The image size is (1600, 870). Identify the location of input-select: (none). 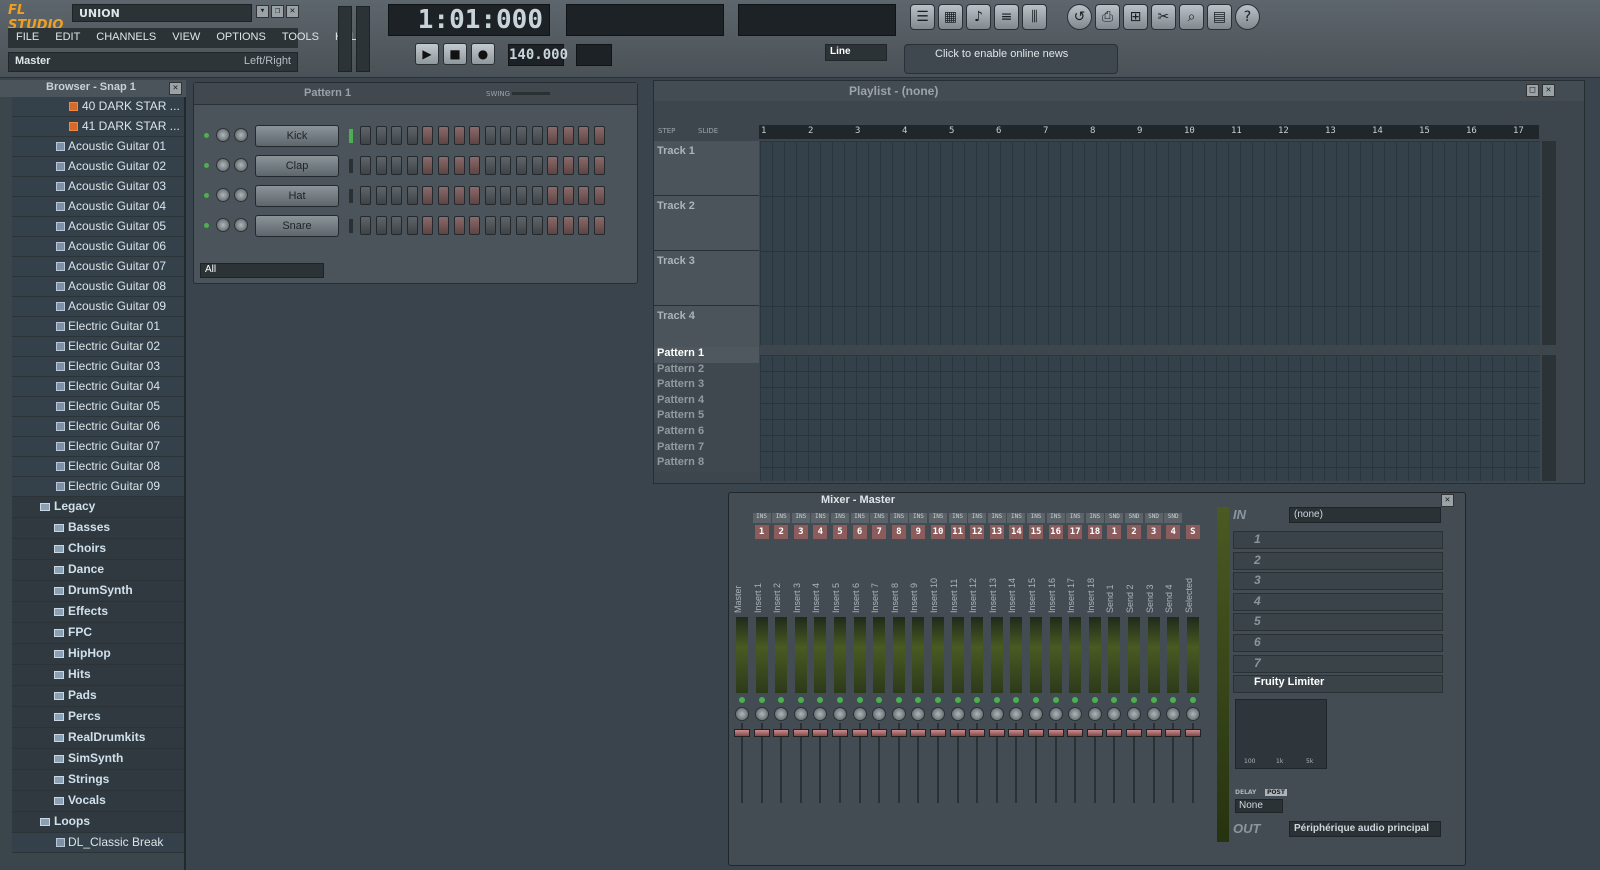
(1365, 515).